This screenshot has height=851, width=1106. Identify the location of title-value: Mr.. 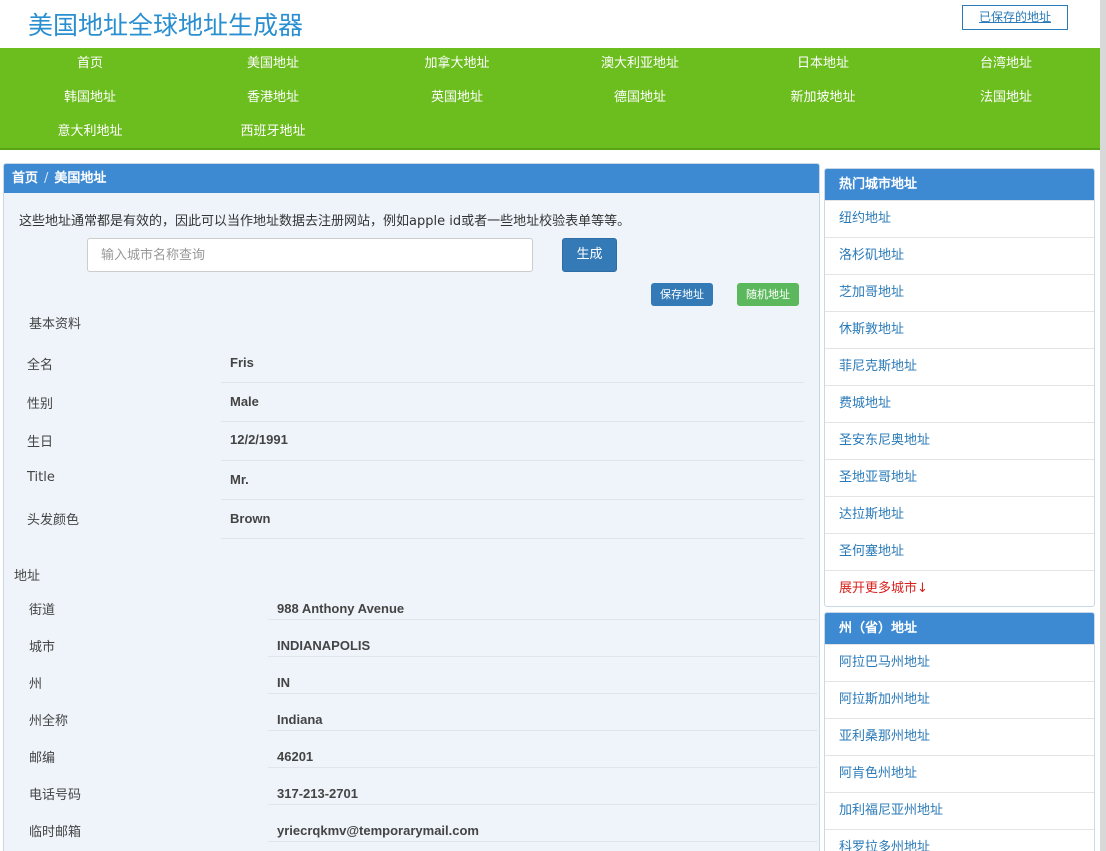
(239, 479).